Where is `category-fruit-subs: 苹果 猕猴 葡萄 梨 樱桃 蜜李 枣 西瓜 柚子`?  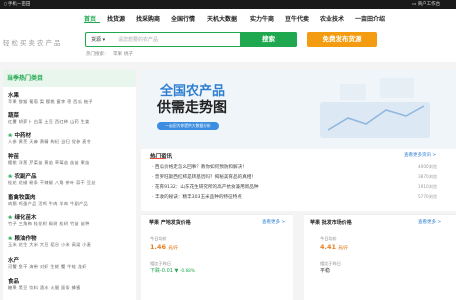 category-fruit-subs: 苹果 猕猴 葡萄 梨 樱桃 蜜李 枣 西瓜 柚子 is located at coordinates (50, 102).